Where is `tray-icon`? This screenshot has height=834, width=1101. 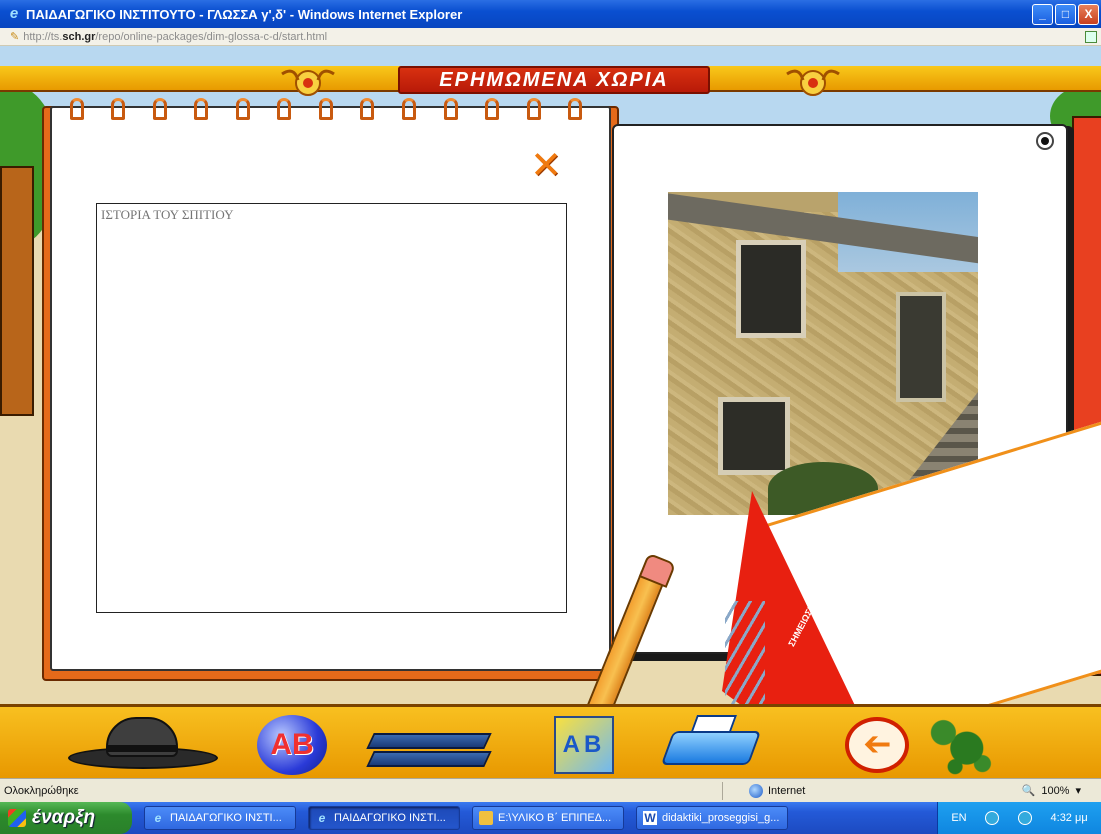
tray-icon is located at coordinates (992, 818).